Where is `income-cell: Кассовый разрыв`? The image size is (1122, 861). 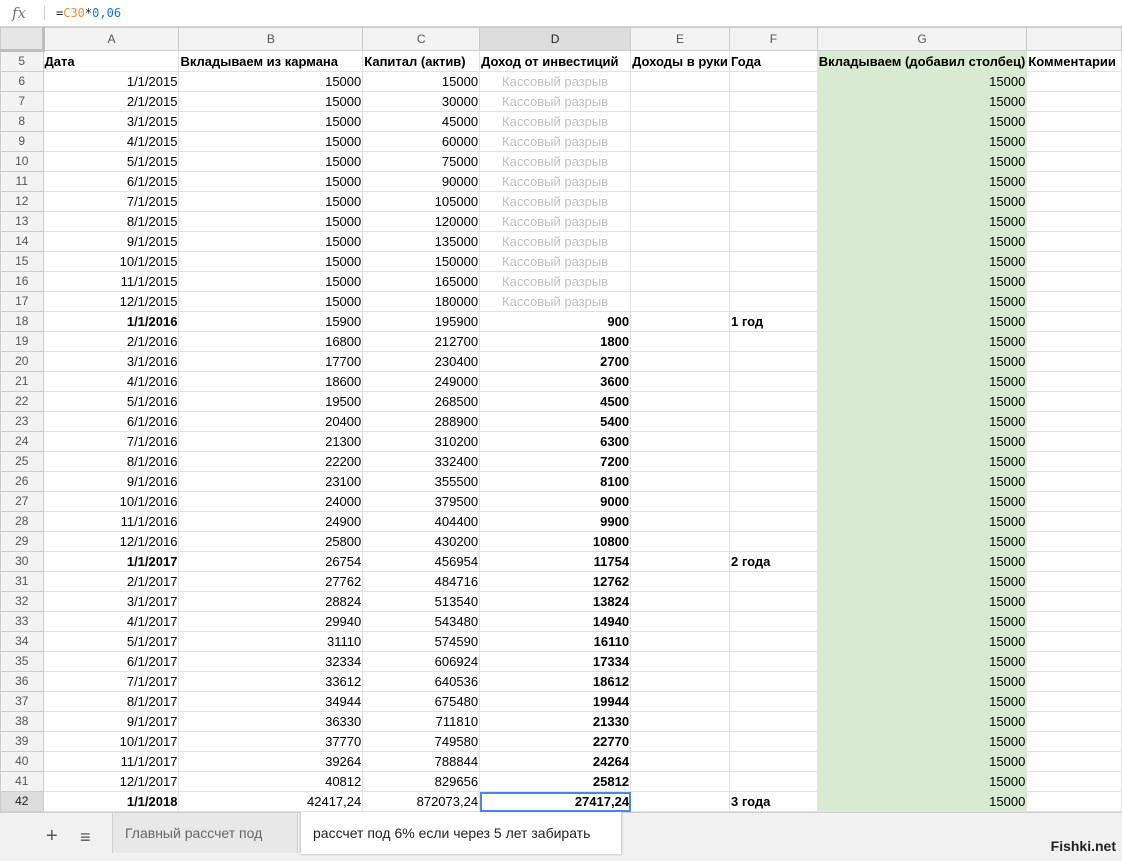
income-cell: Кассовый разрыв is located at coordinates (555, 281).